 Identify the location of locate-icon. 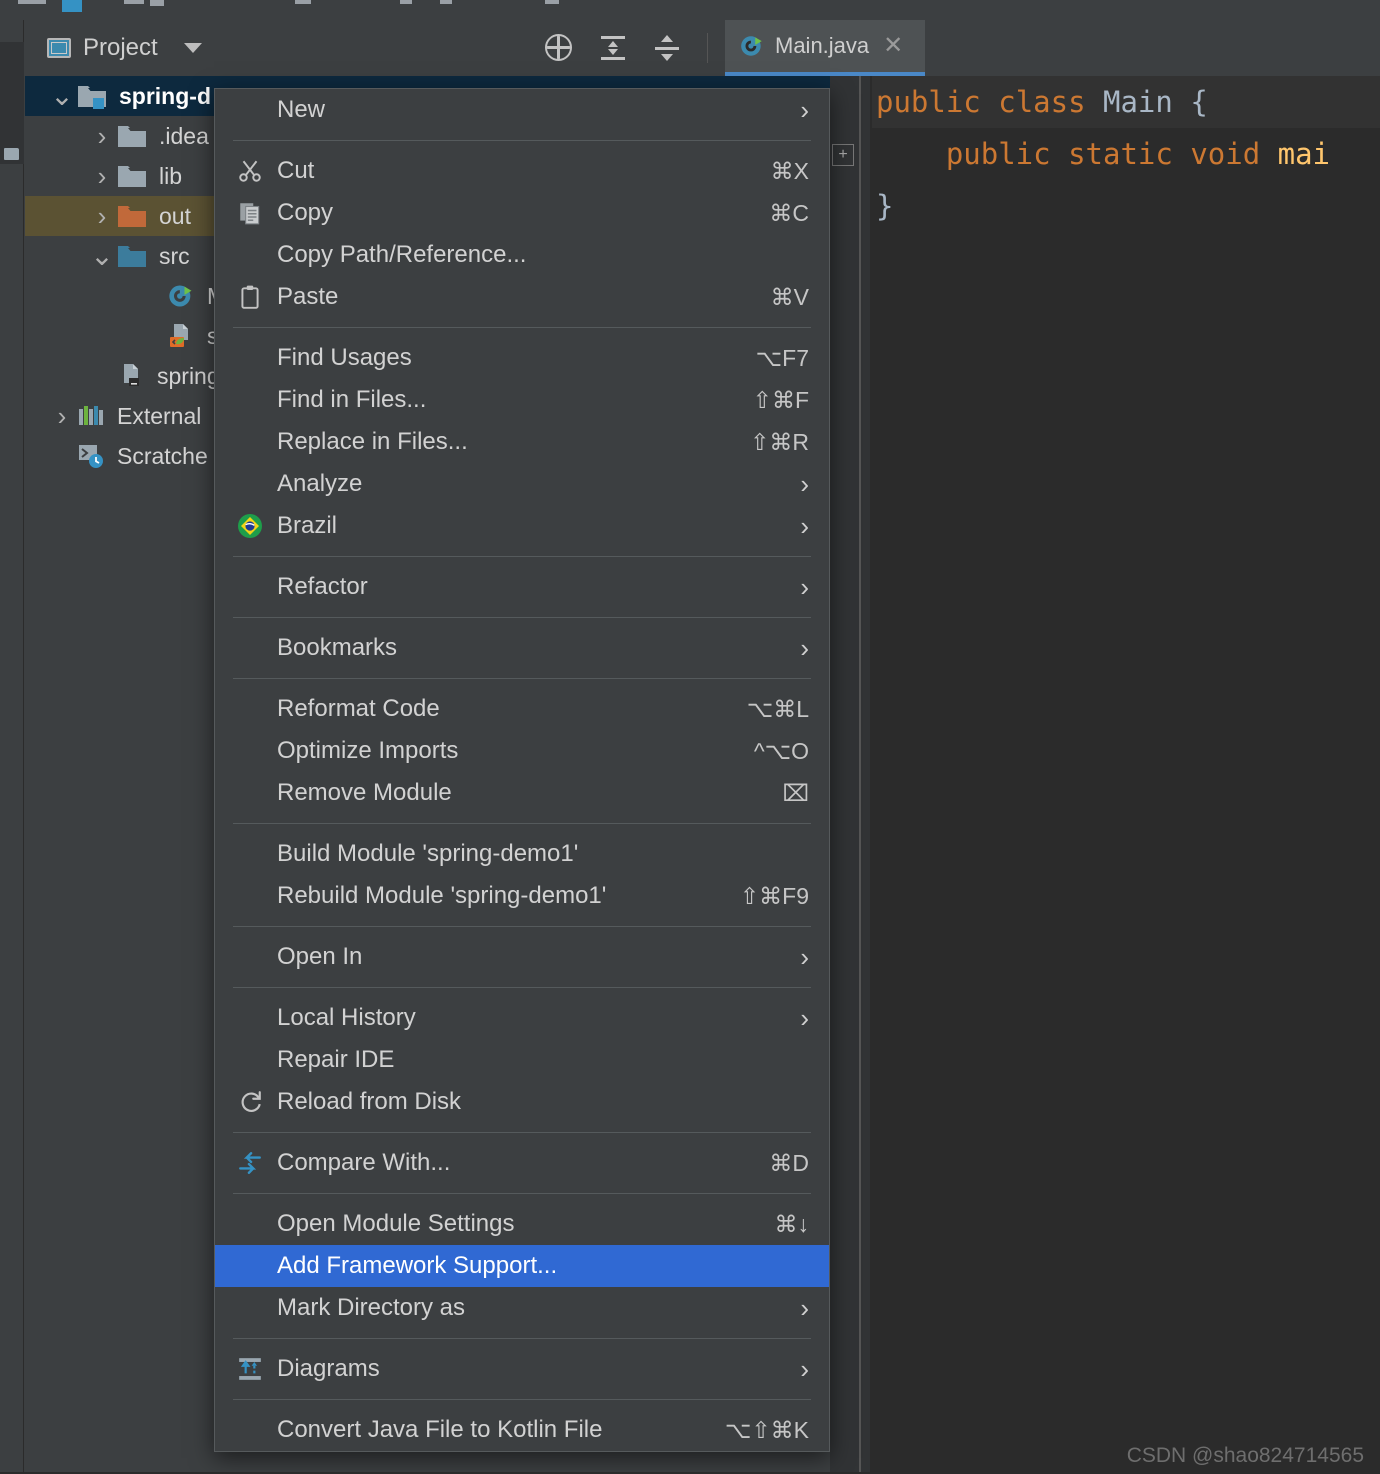
(559, 48).